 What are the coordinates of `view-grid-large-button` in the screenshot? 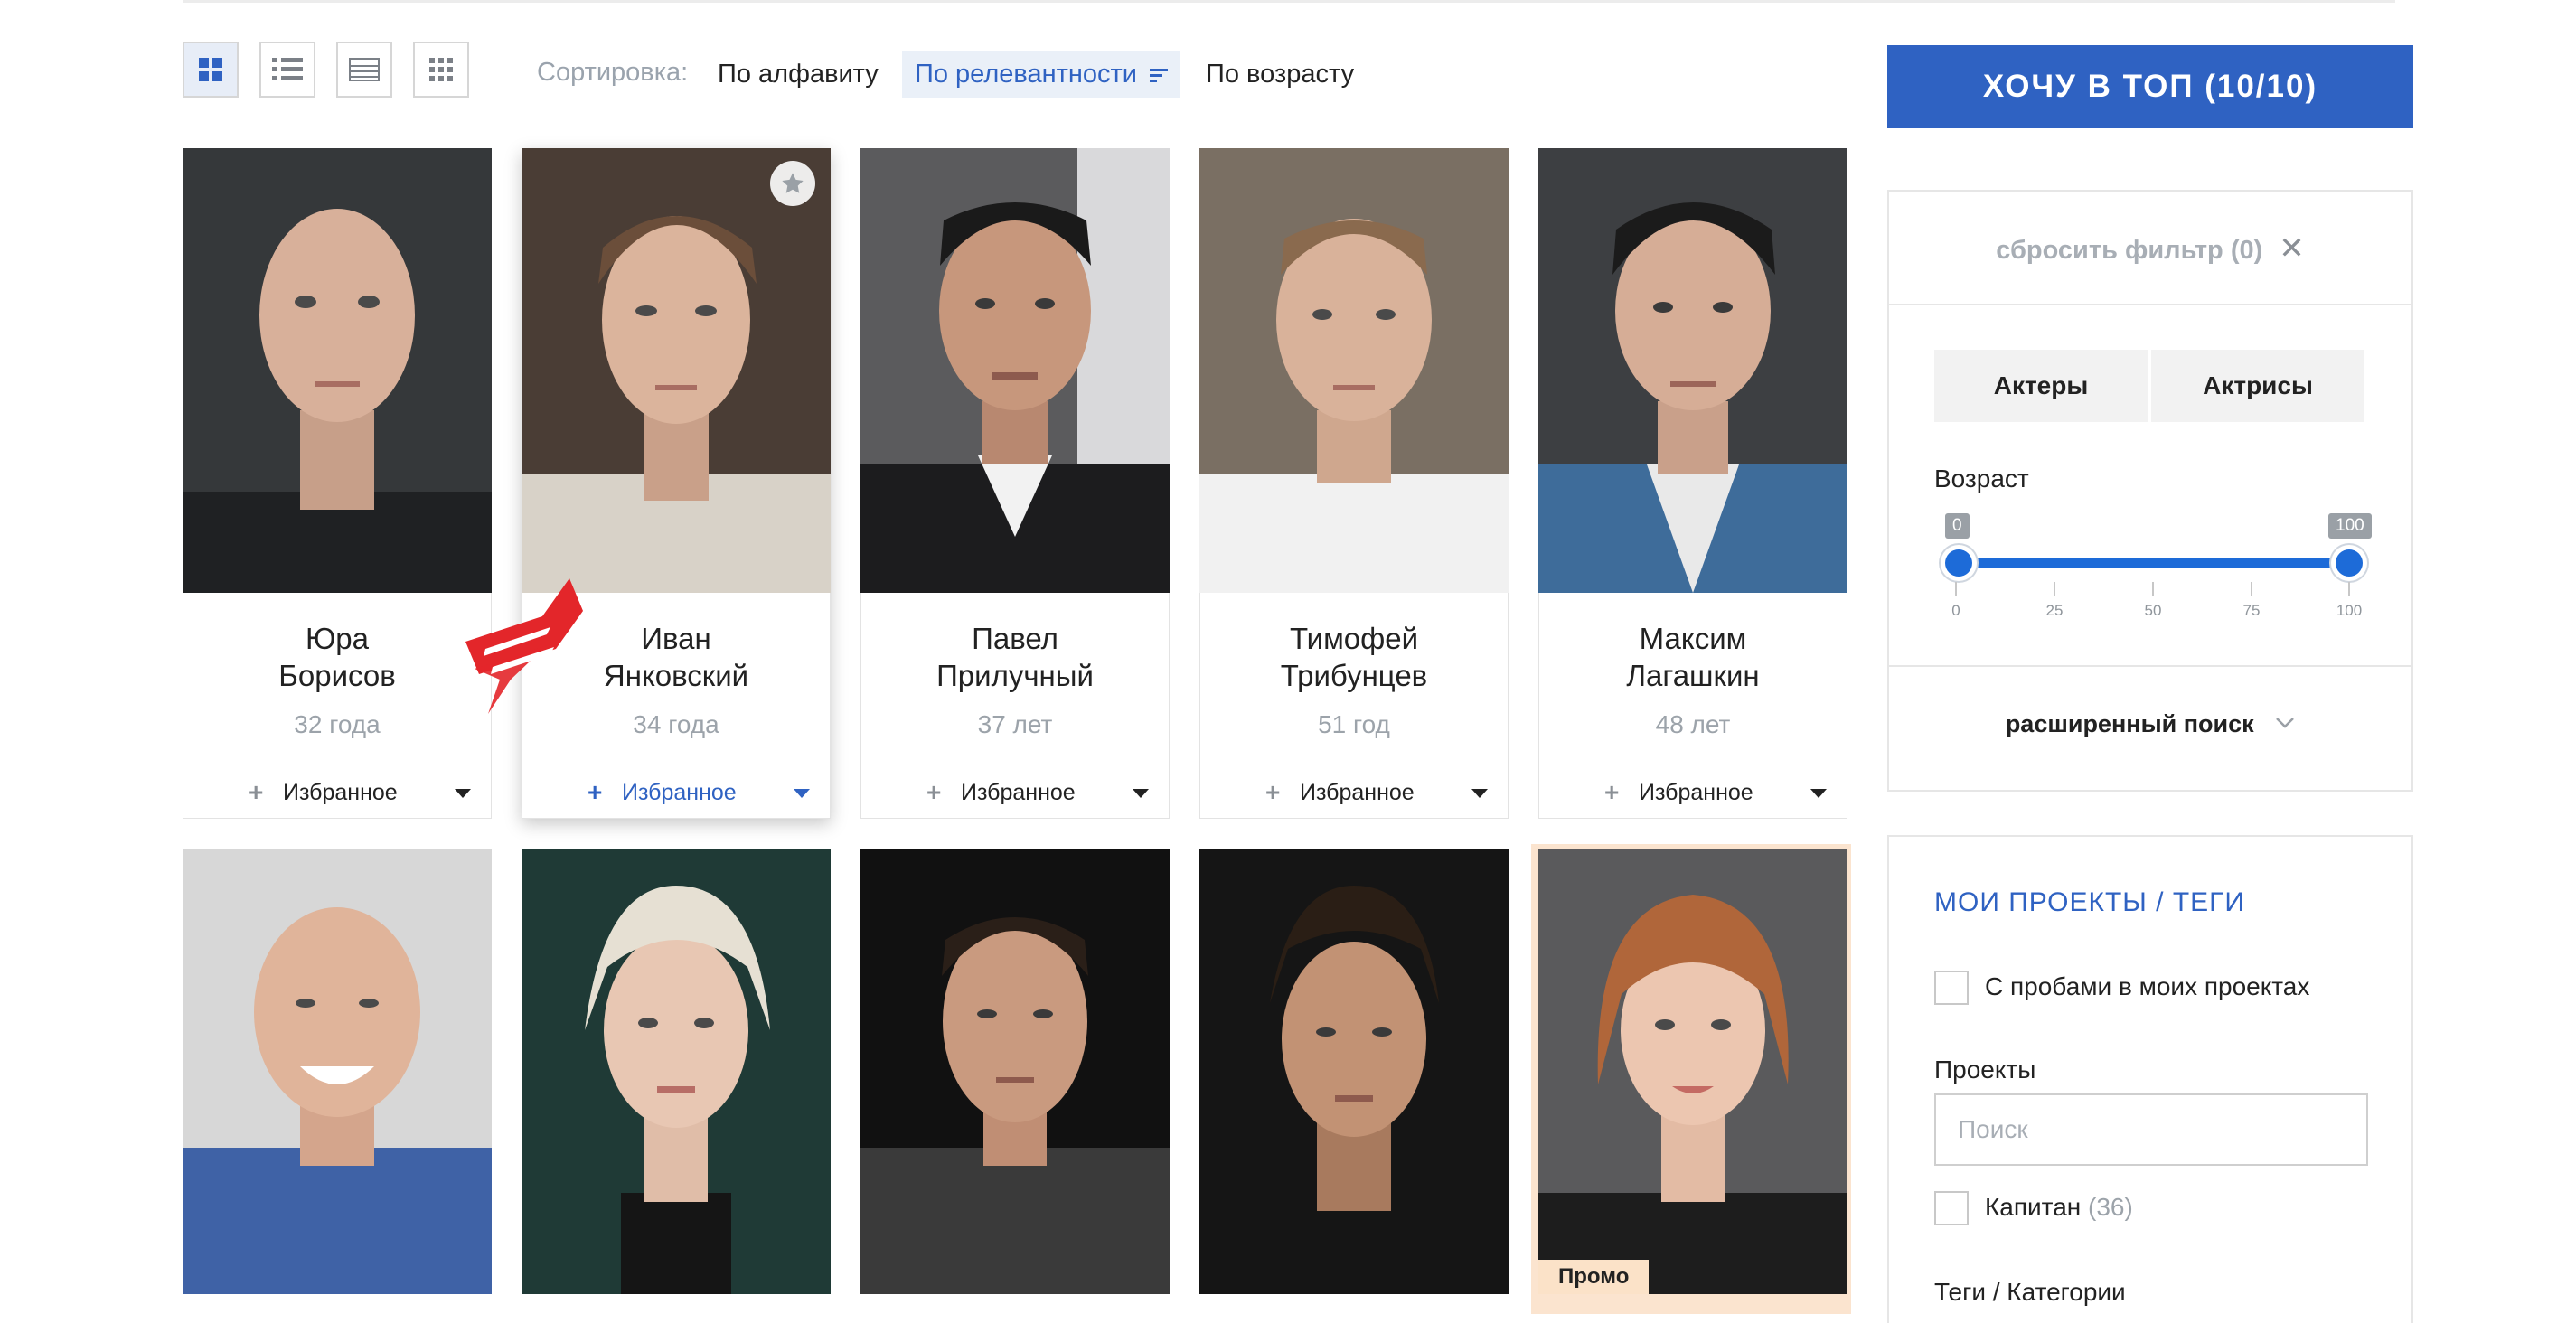 It's located at (211, 70).